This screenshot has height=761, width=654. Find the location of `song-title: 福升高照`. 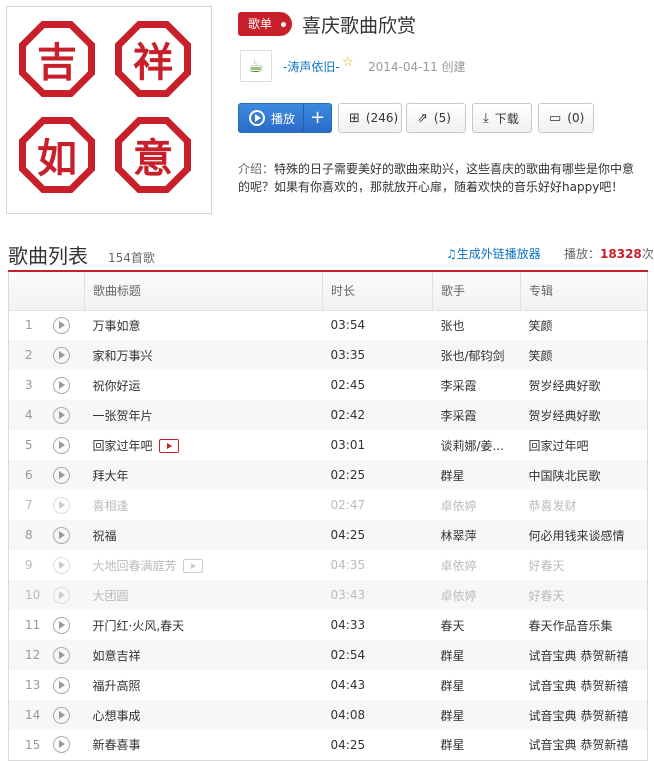

song-title: 福升高照 is located at coordinates (117, 686).